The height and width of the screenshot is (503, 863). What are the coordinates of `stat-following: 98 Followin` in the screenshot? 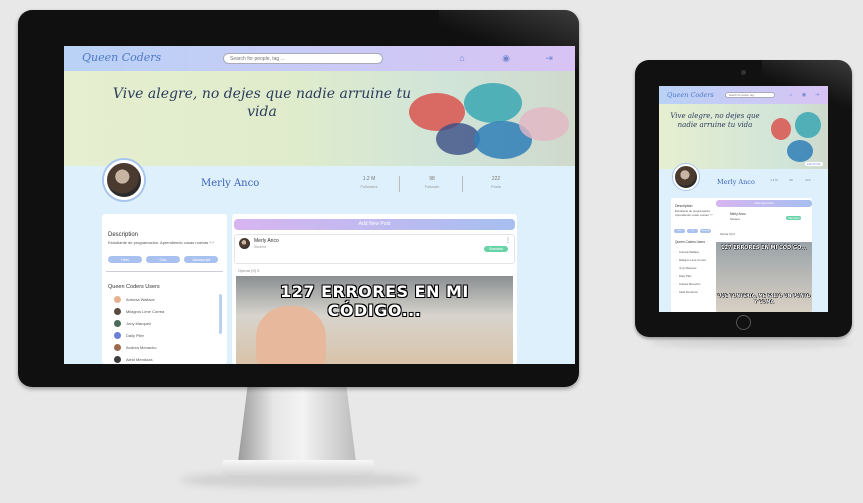 It's located at (432, 182).